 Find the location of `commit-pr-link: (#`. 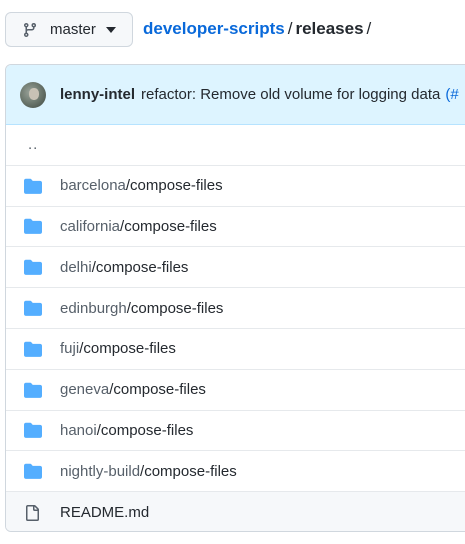

commit-pr-link: (# is located at coordinates (451, 94).